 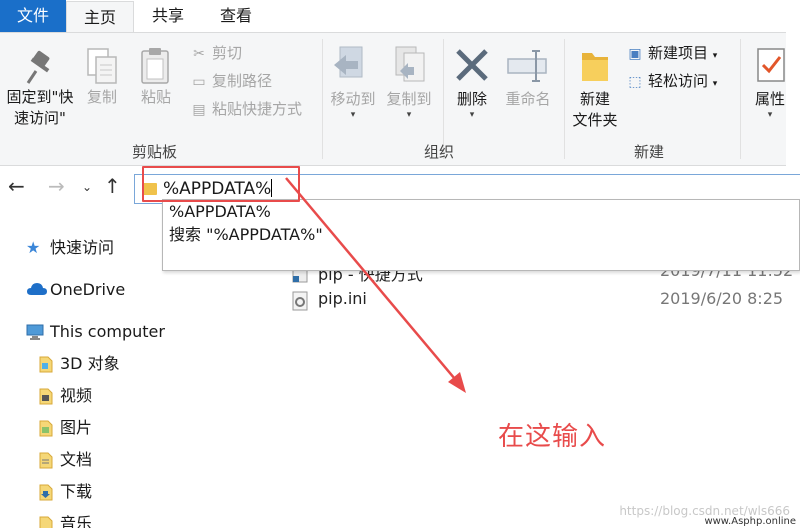 I want to click on sidebar-item-quick-access: ★ 快速访问, so click(x=70, y=248).